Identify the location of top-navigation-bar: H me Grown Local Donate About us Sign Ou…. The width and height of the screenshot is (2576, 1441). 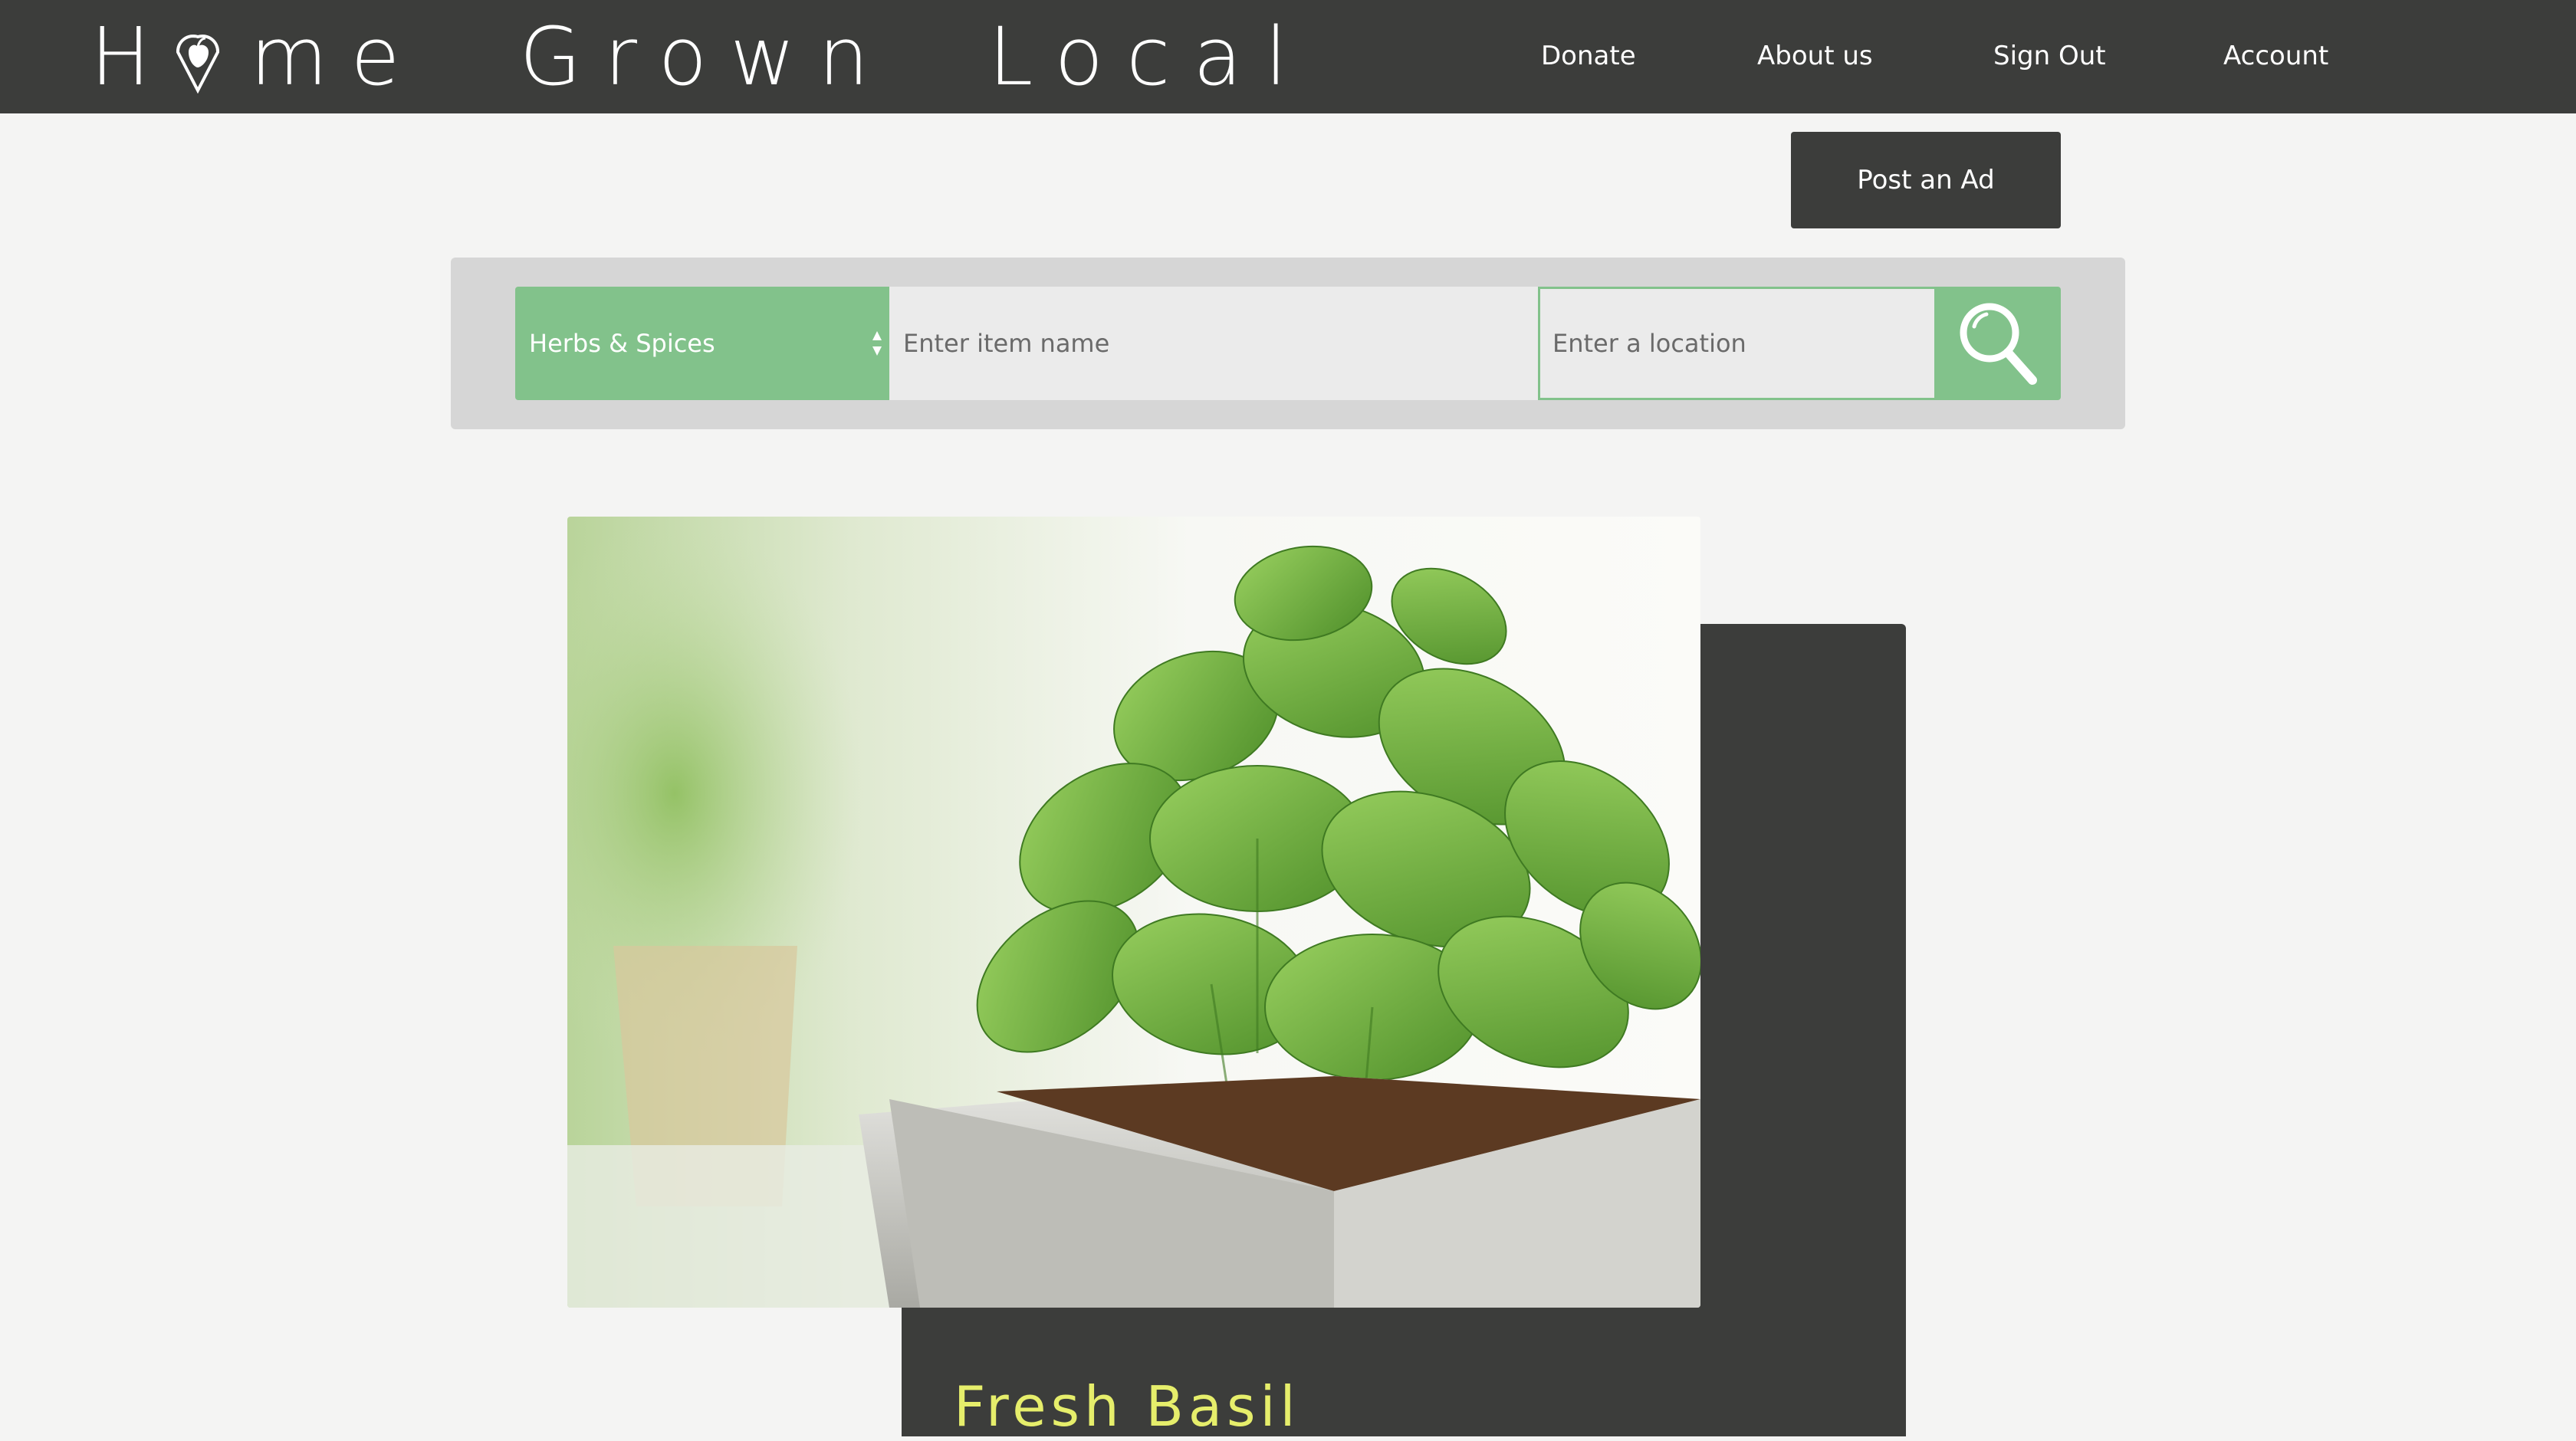
(1288, 56).